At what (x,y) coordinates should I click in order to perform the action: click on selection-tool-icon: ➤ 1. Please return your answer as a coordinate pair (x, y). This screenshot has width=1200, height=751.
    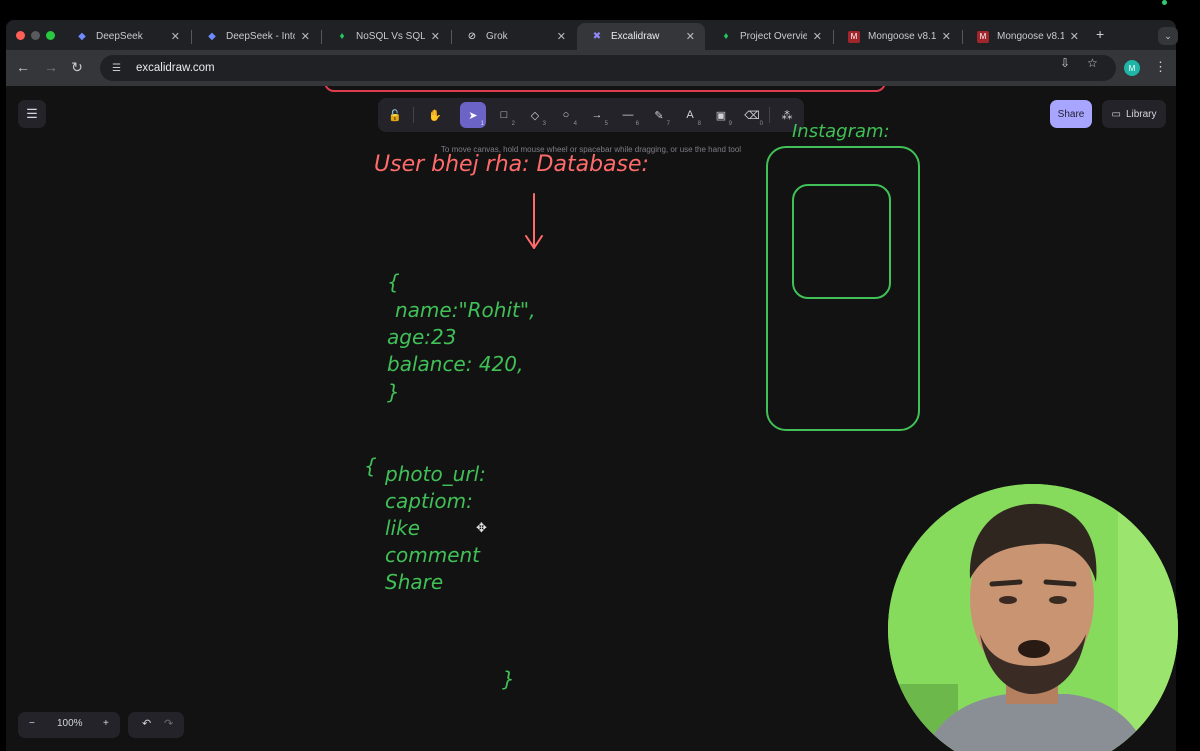
    Looking at the image, I should click on (473, 115).